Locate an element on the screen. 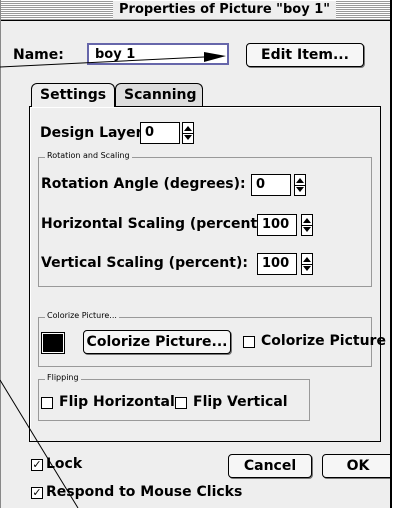 This screenshot has height=508, width=406. flipping-group-label: Flipping is located at coordinates (63, 377).